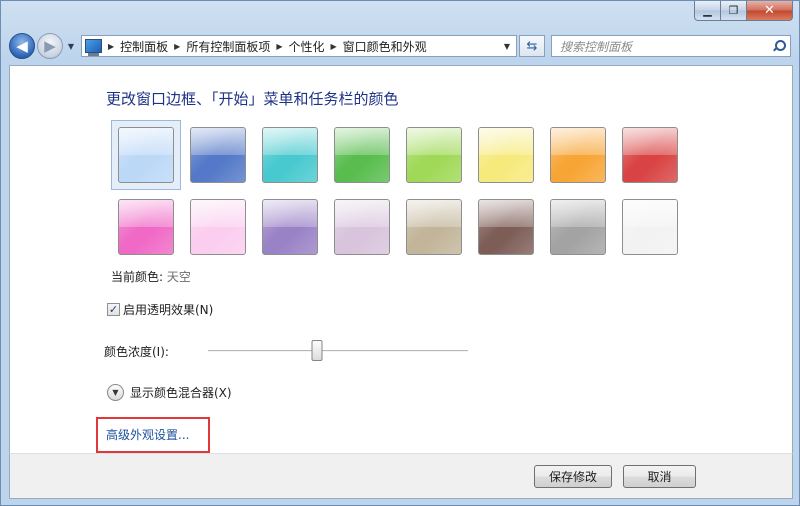 This screenshot has width=800, height=506. Describe the element at coordinates (168, 309) in the screenshot. I see `transparency-label: 启用透明效果(N)` at that location.